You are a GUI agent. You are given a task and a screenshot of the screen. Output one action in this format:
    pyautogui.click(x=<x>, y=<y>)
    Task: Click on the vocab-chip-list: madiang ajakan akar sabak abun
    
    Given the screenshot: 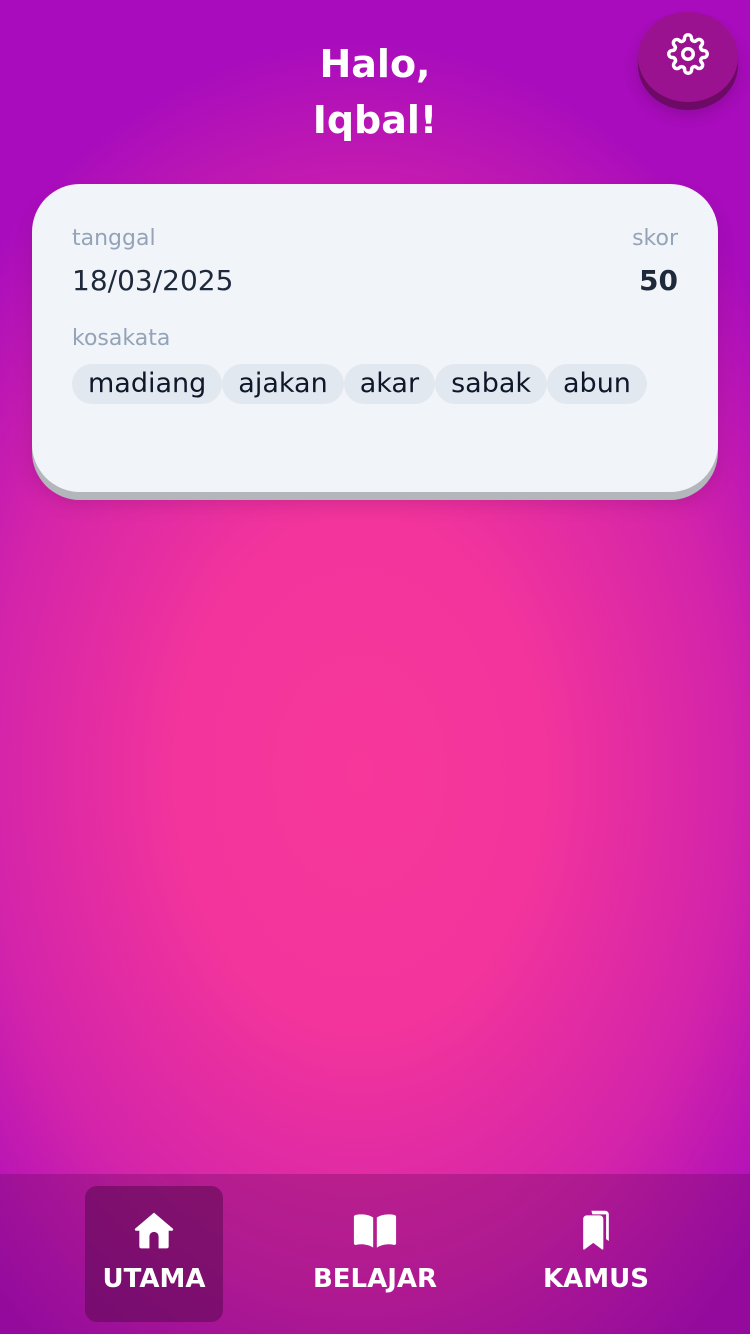 What is the action you would take?
    pyautogui.click(x=375, y=384)
    